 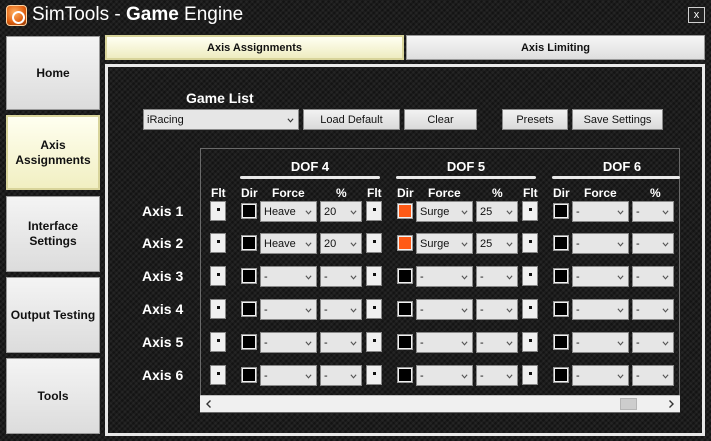 I want to click on nav-tools-button: Tools, so click(x=53, y=396).